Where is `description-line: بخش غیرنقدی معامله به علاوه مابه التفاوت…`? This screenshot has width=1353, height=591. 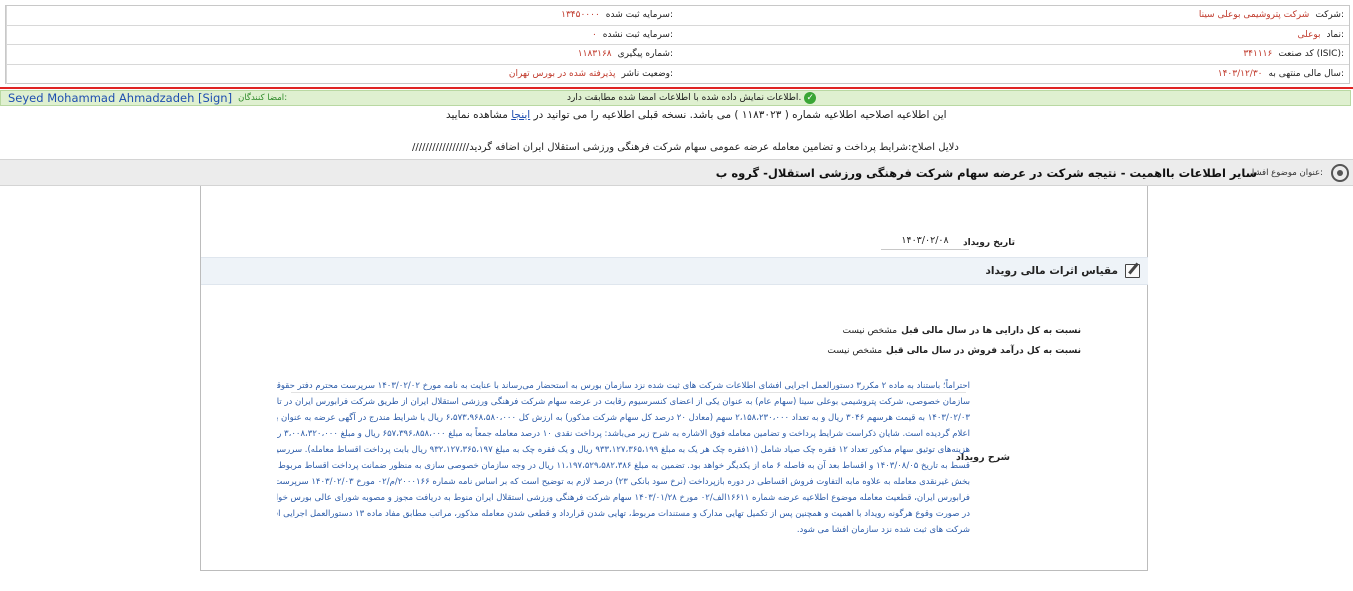
description-line: بخش غیرنقدی معامله به علاوه مابه التفاوت… is located at coordinates (623, 482).